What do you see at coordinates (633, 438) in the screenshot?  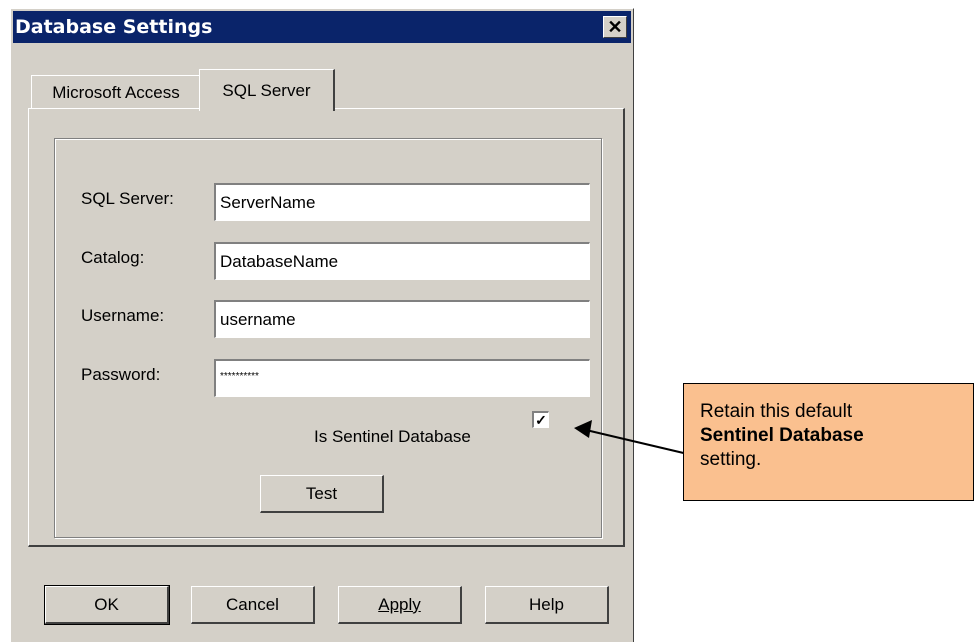 I see `callout-arrow` at bounding box center [633, 438].